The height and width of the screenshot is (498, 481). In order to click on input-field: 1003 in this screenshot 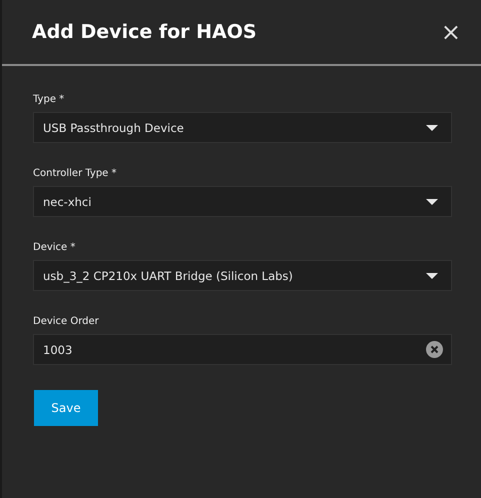, I will do `click(242, 349)`.